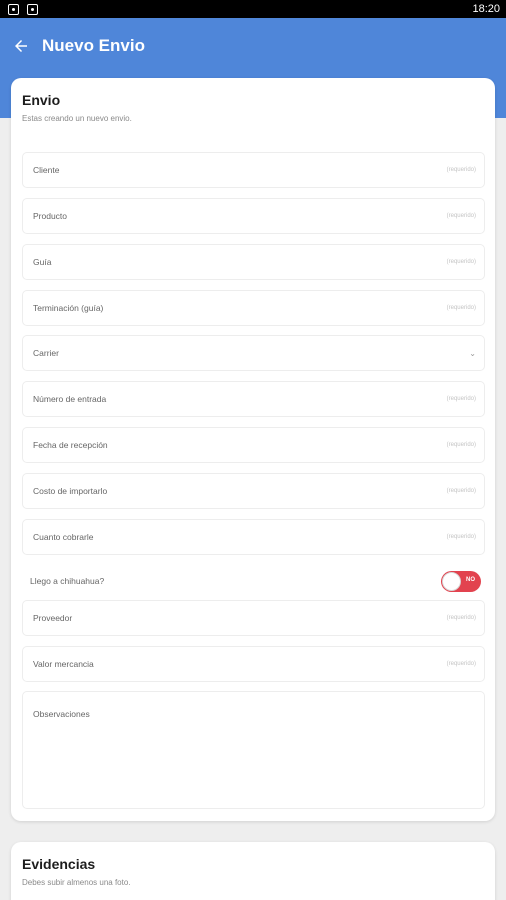  Describe the element at coordinates (451, 581) in the screenshot. I see `toggle-knob` at that location.